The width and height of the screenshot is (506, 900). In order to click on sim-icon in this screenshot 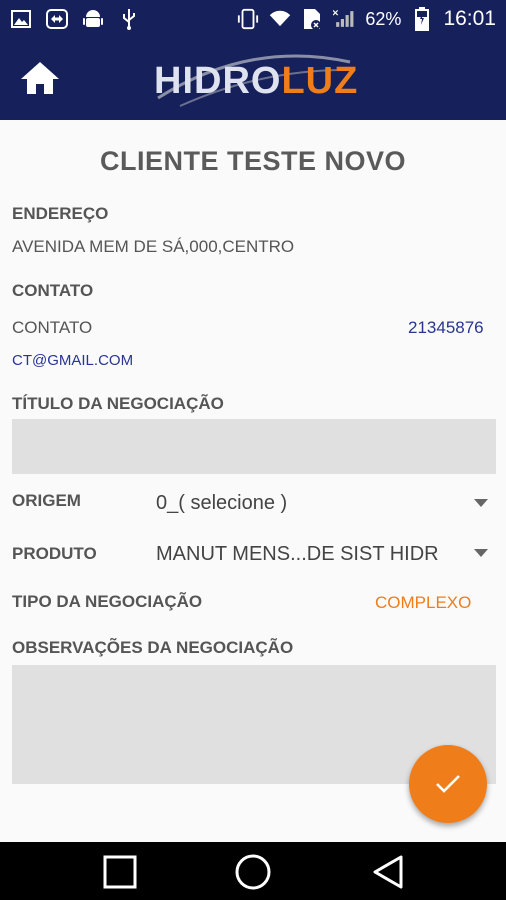, I will do `click(312, 19)`.